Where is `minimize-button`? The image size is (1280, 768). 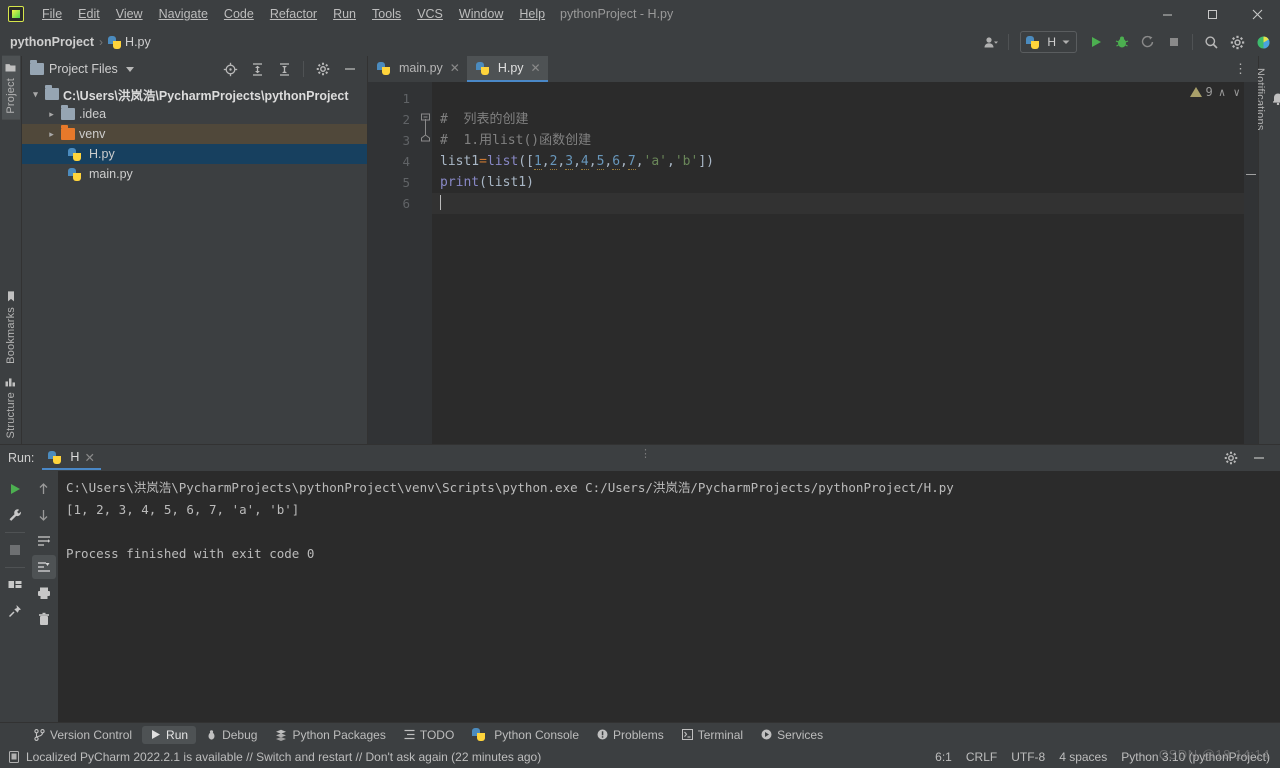 minimize-button is located at coordinates (1167, 14).